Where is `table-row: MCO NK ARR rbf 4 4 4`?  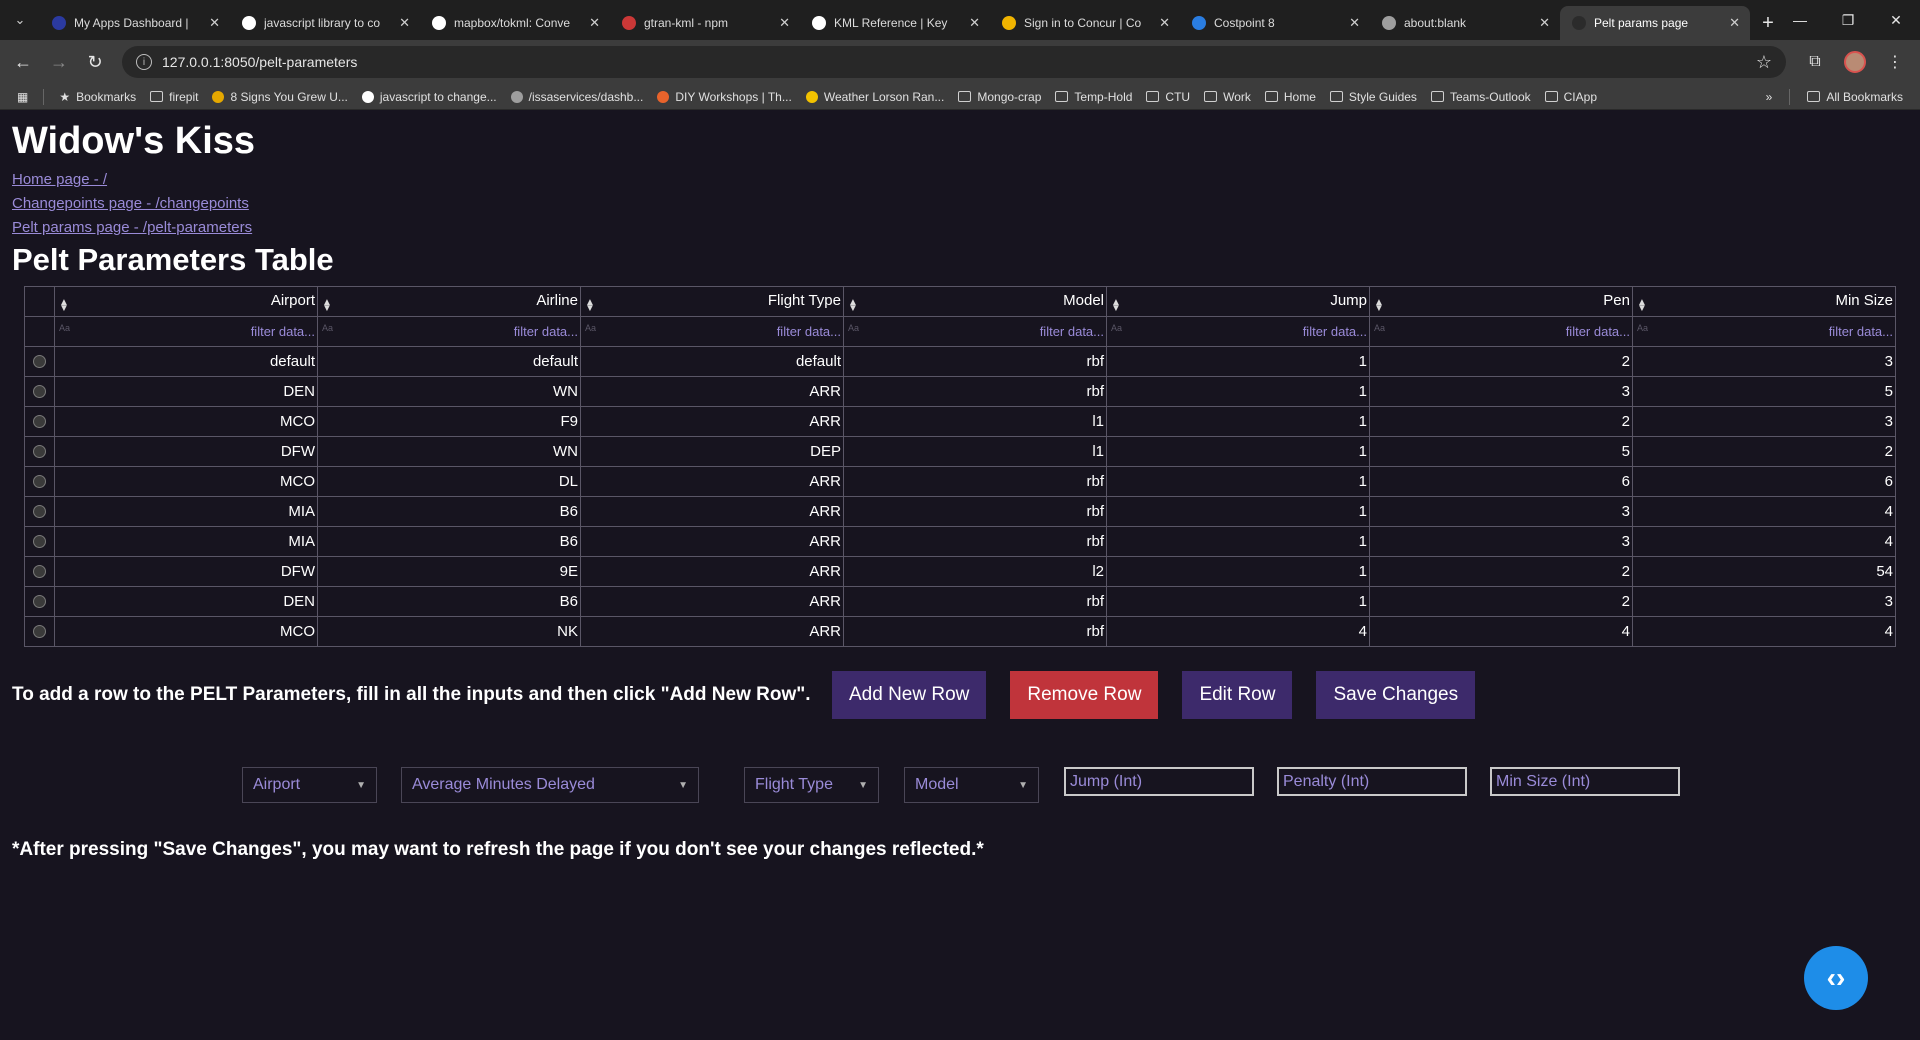 table-row: MCO NK ARR rbf 4 4 4 is located at coordinates (960, 631).